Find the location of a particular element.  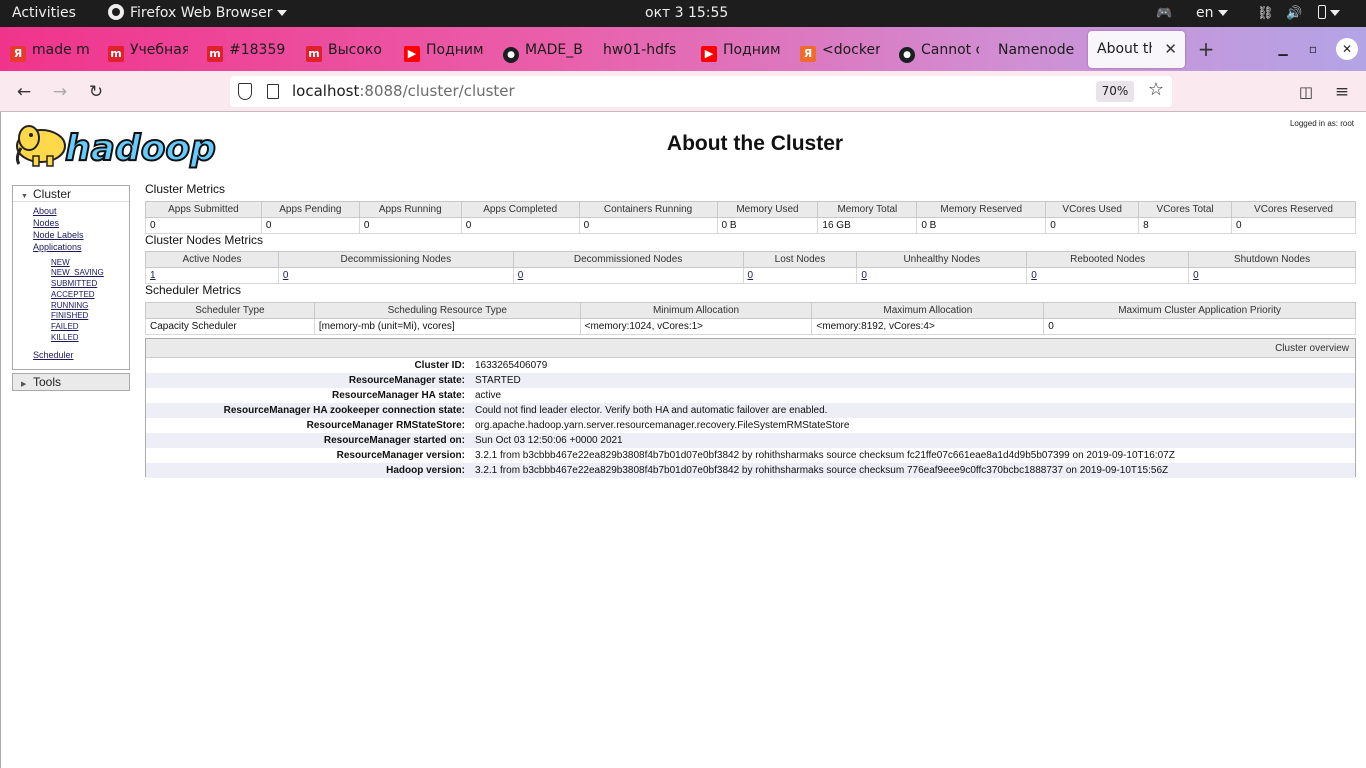

sidebar-tools-panel: ▶ Tools is located at coordinates (71, 382).